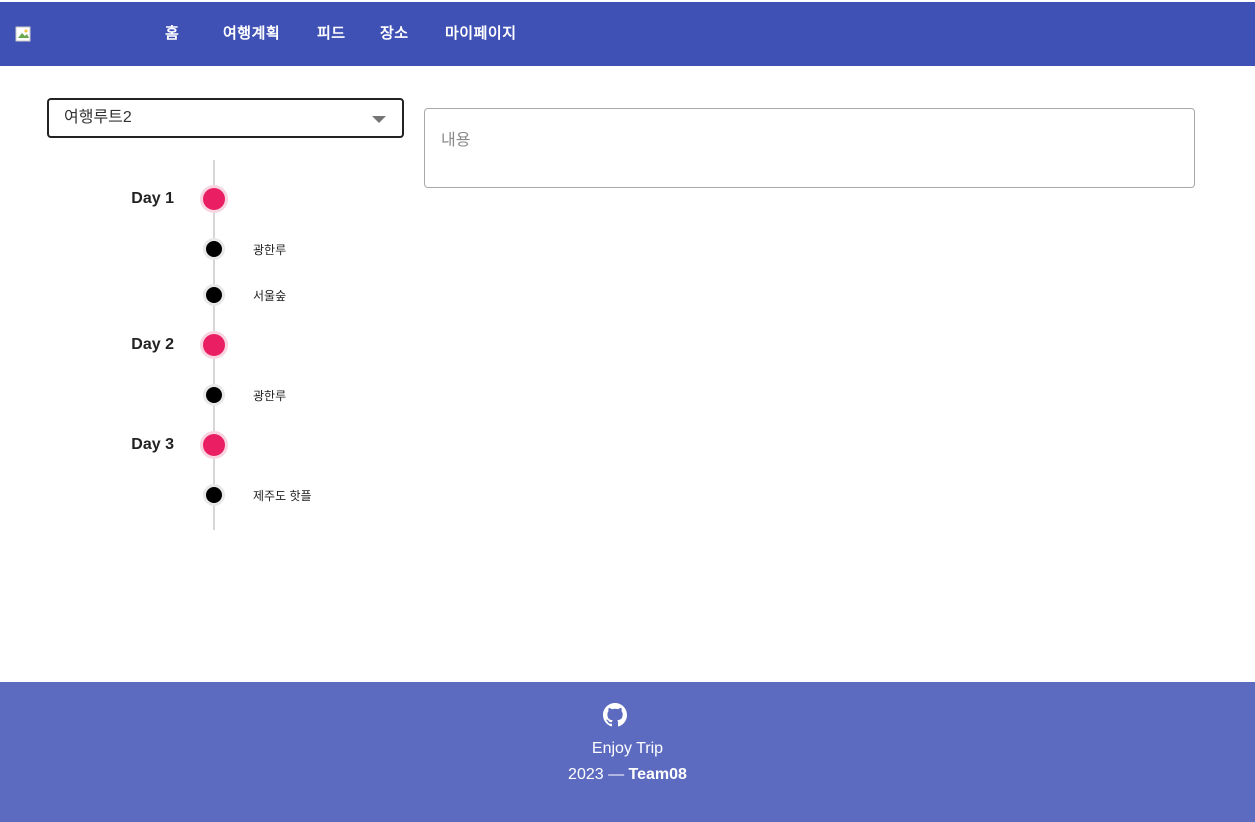 The height and width of the screenshot is (822, 1255). Describe the element at coordinates (172, 34) in the screenshot. I see `nav-item-home: 홈` at that location.